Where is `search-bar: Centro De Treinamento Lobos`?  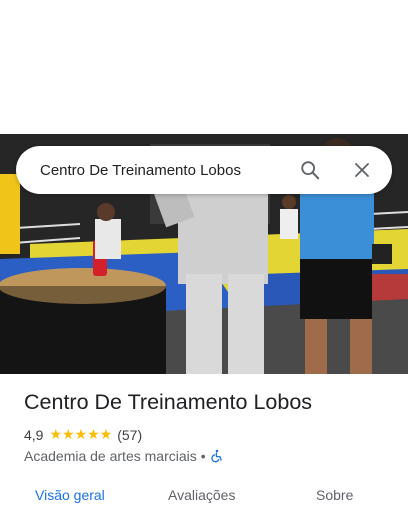
search-bar: Centro De Treinamento Lobos is located at coordinates (204, 170).